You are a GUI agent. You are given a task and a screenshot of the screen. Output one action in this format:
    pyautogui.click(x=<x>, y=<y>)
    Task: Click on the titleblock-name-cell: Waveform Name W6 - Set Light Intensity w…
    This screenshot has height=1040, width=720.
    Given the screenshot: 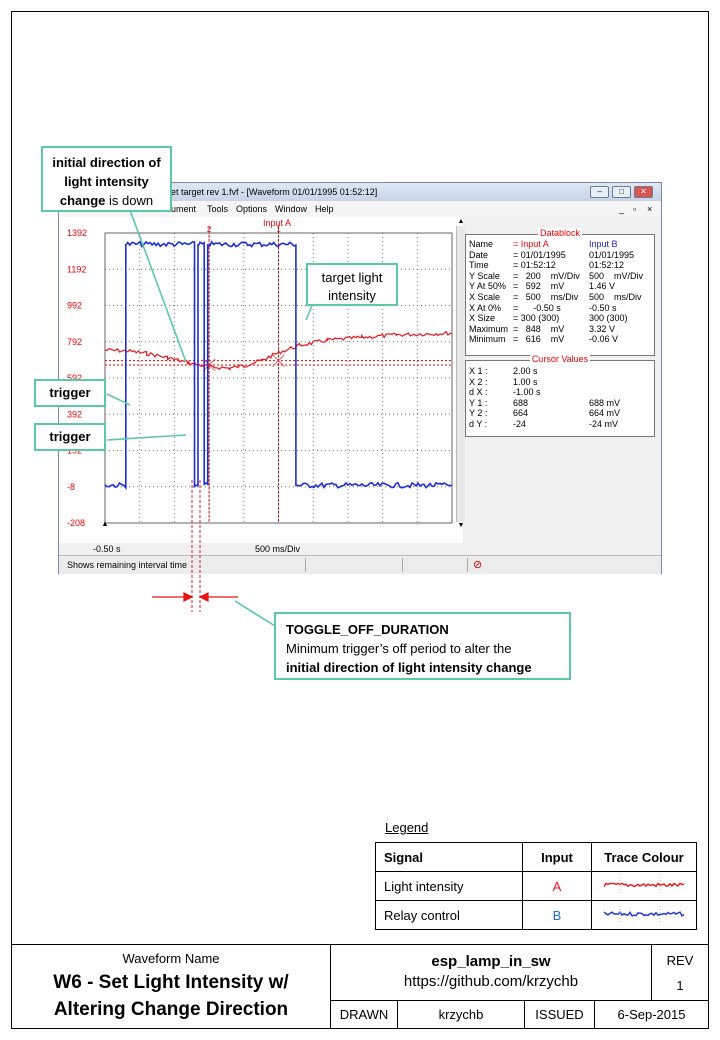 What is the action you would take?
    pyautogui.click(x=171, y=986)
    